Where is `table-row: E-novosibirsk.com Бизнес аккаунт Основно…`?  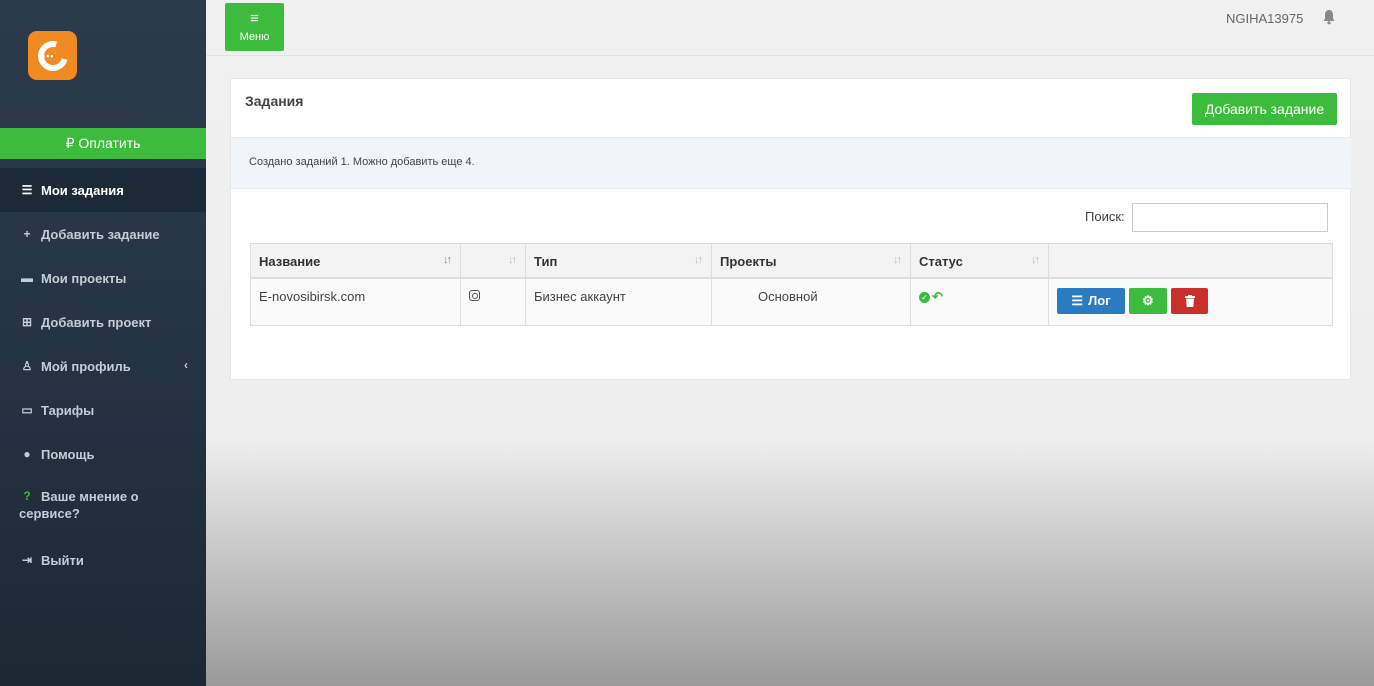 table-row: E-novosibirsk.com Бизнес аккаунт Основно… is located at coordinates (791, 301).